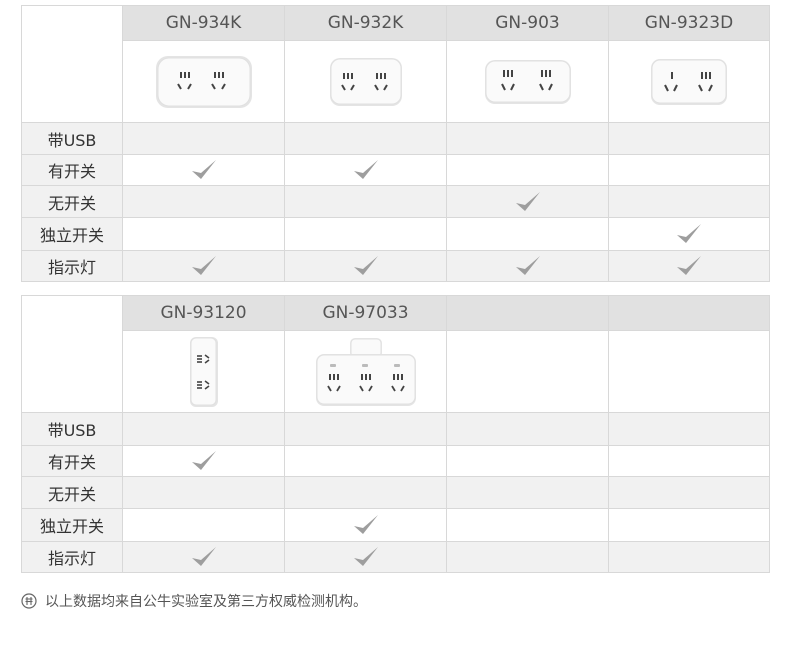 The image size is (790, 661). I want to click on model-name: GN-932K, so click(366, 23).